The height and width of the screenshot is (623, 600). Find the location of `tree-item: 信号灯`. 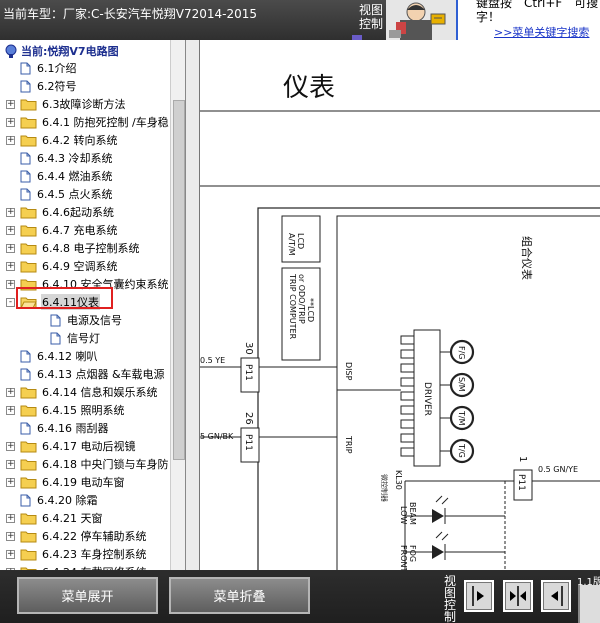

tree-item: 信号灯 is located at coordinates (68, 338).